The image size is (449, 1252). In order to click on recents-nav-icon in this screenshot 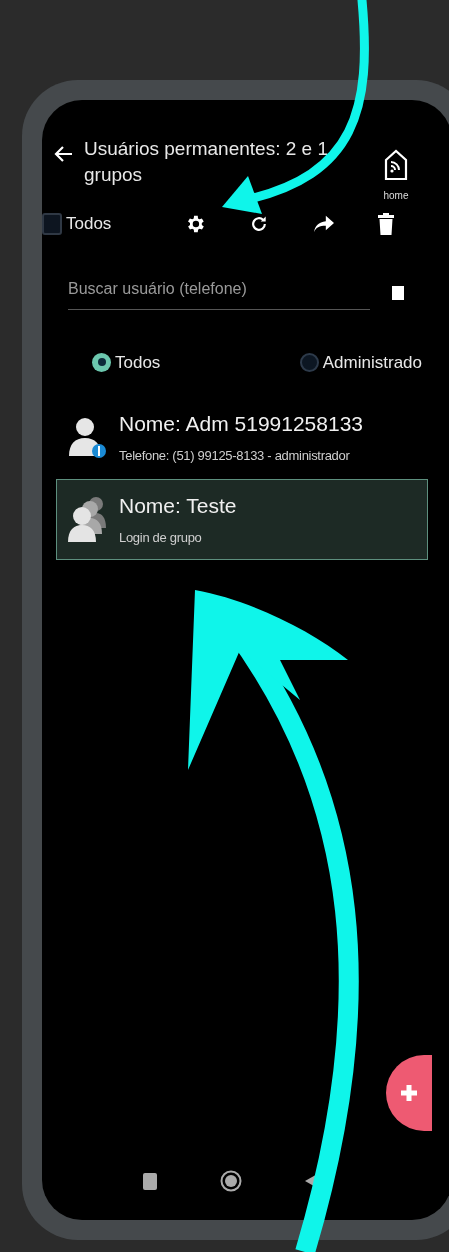, I will do `click(150, 1181)`.